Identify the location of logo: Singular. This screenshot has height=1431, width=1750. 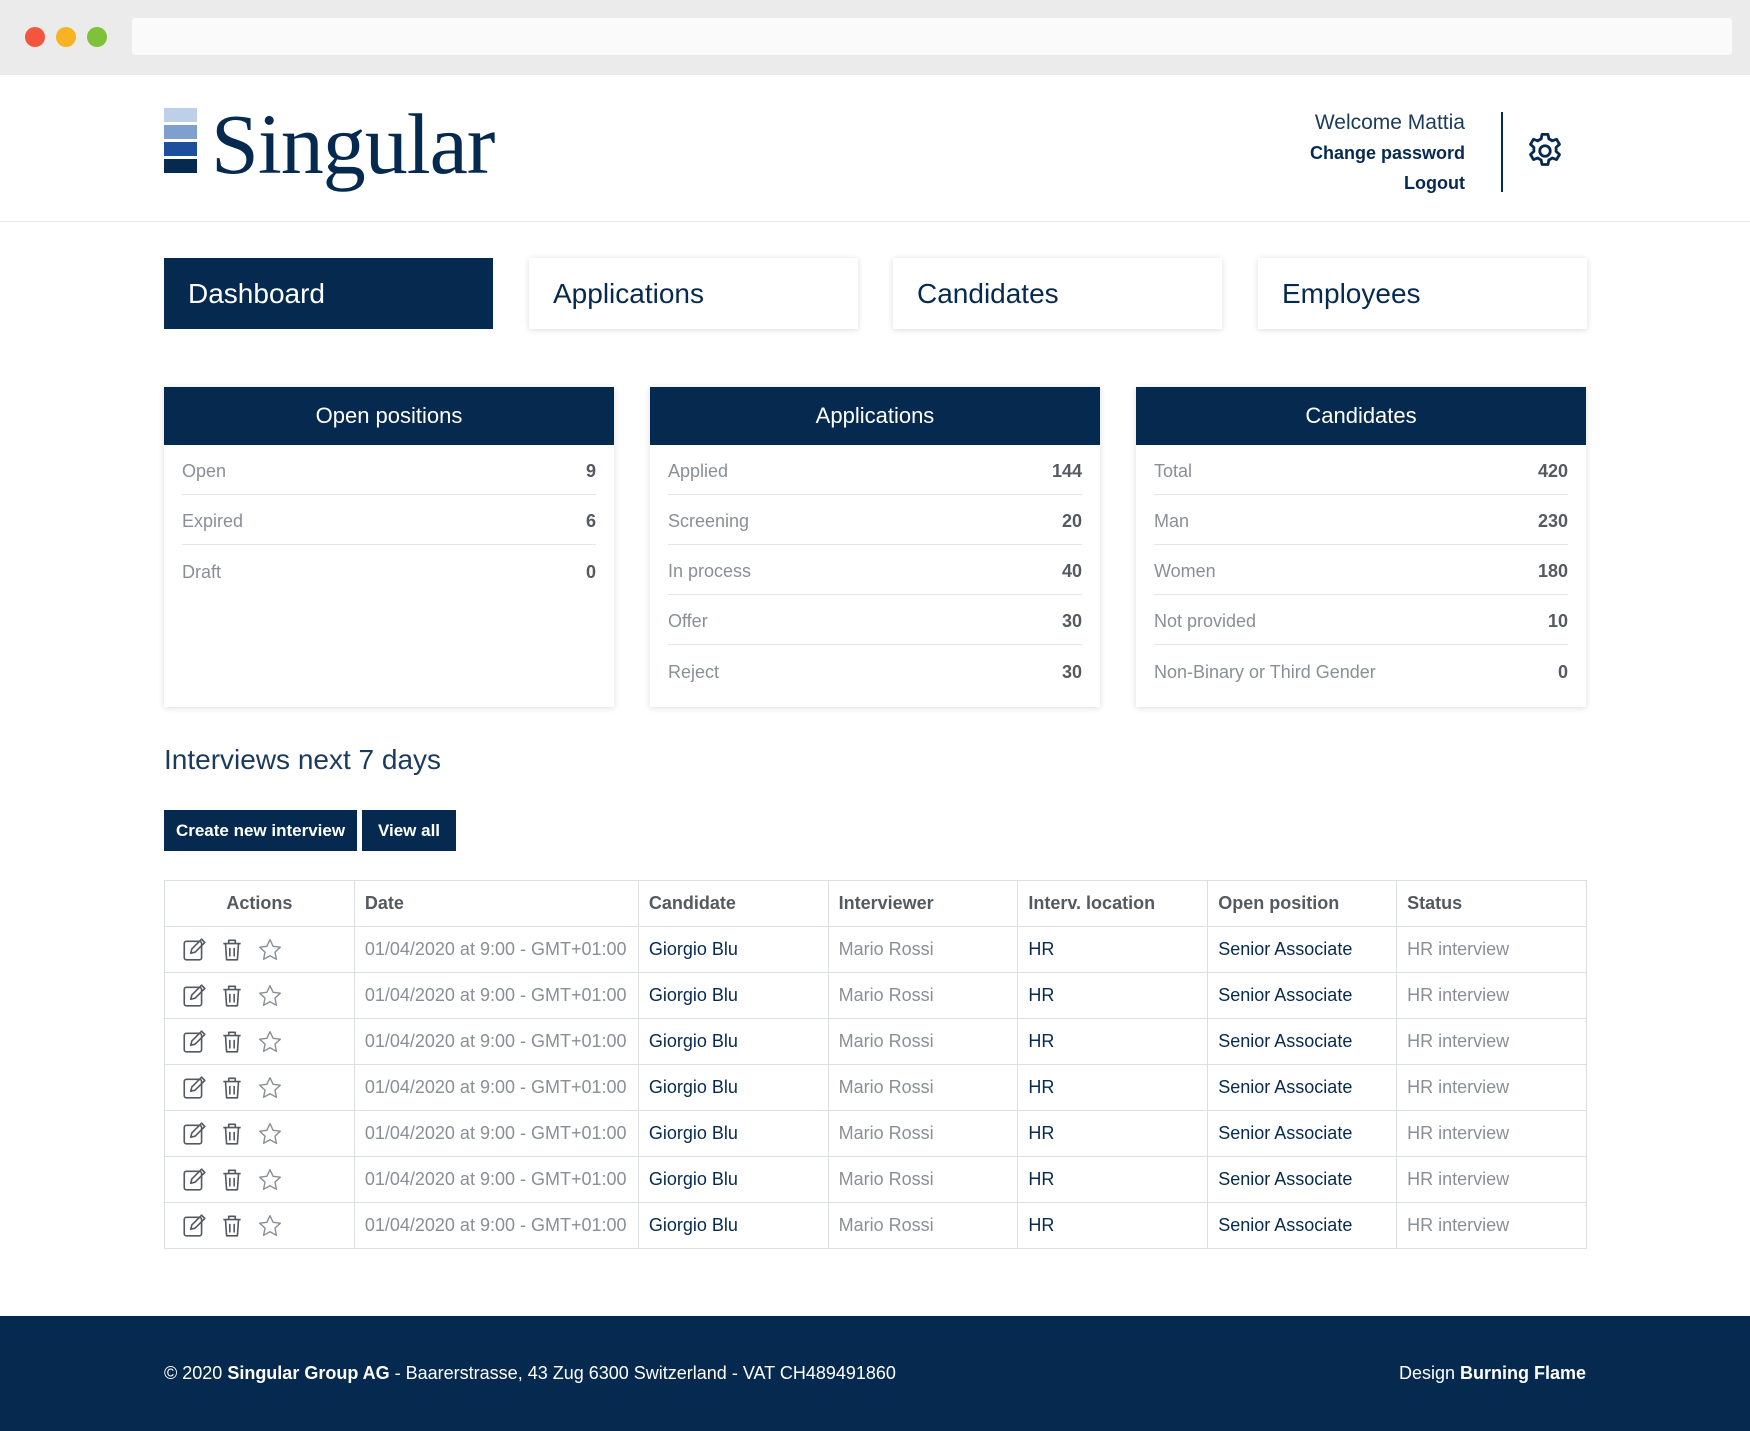
(329, 148).